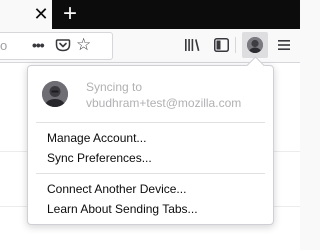  I want to click on sync-status-label: Syncing to, so click(114, 87).